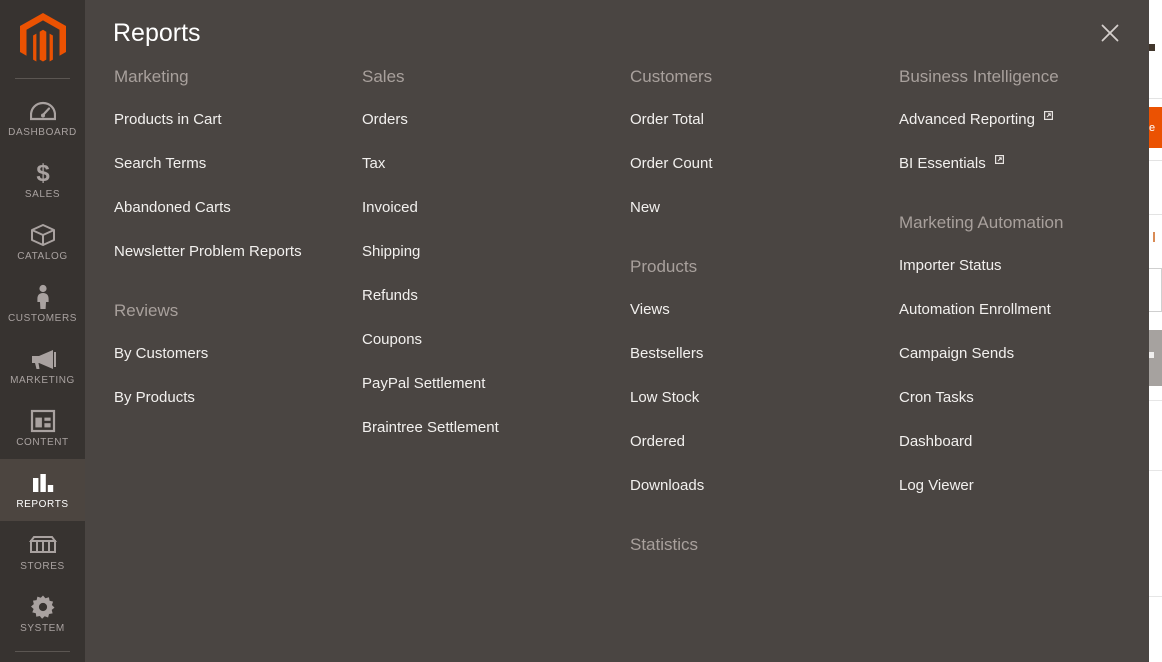 The height and width of the screenshot is (662, 1162). I want to click on sidebar-item-label: SYSTEM, so click(42, 628).